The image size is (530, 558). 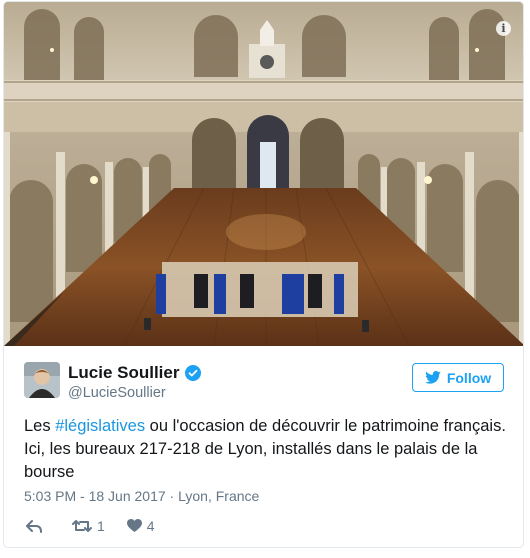 What do you see at coordinates (95, 496) in the screenshot?
I see `timestamp-link: 5:03 PM - 18 Jun 2017` at bounding box center [95, 496].